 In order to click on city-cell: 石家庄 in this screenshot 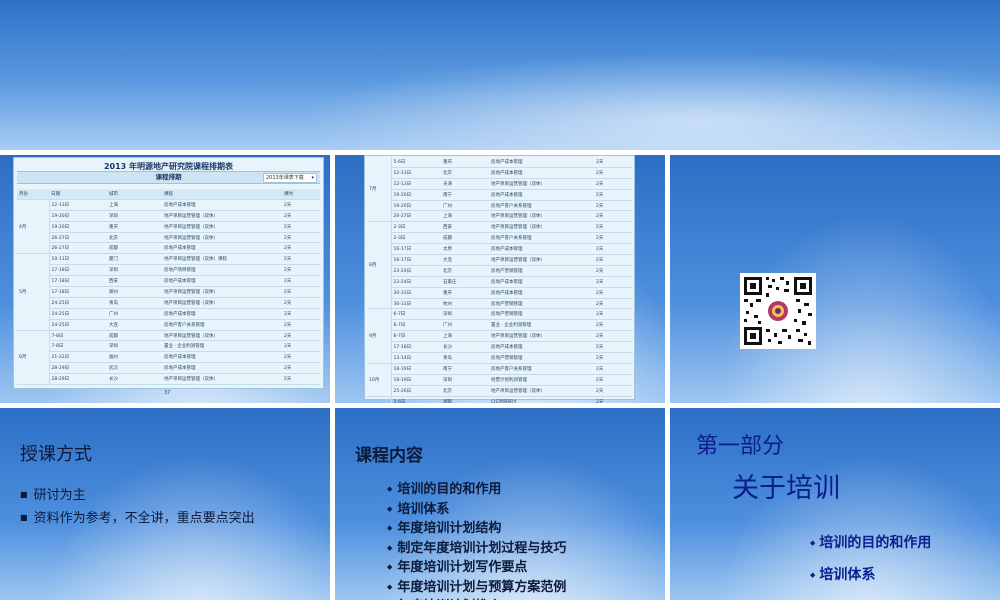, I will do `click(465, 282)`.